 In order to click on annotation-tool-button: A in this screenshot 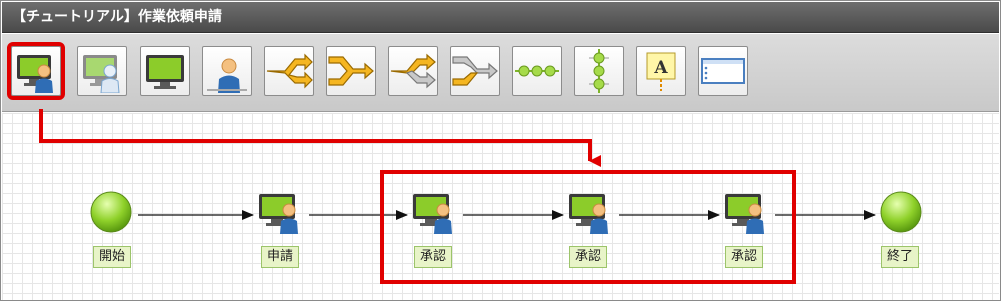, I will do `click(661, 71)`.